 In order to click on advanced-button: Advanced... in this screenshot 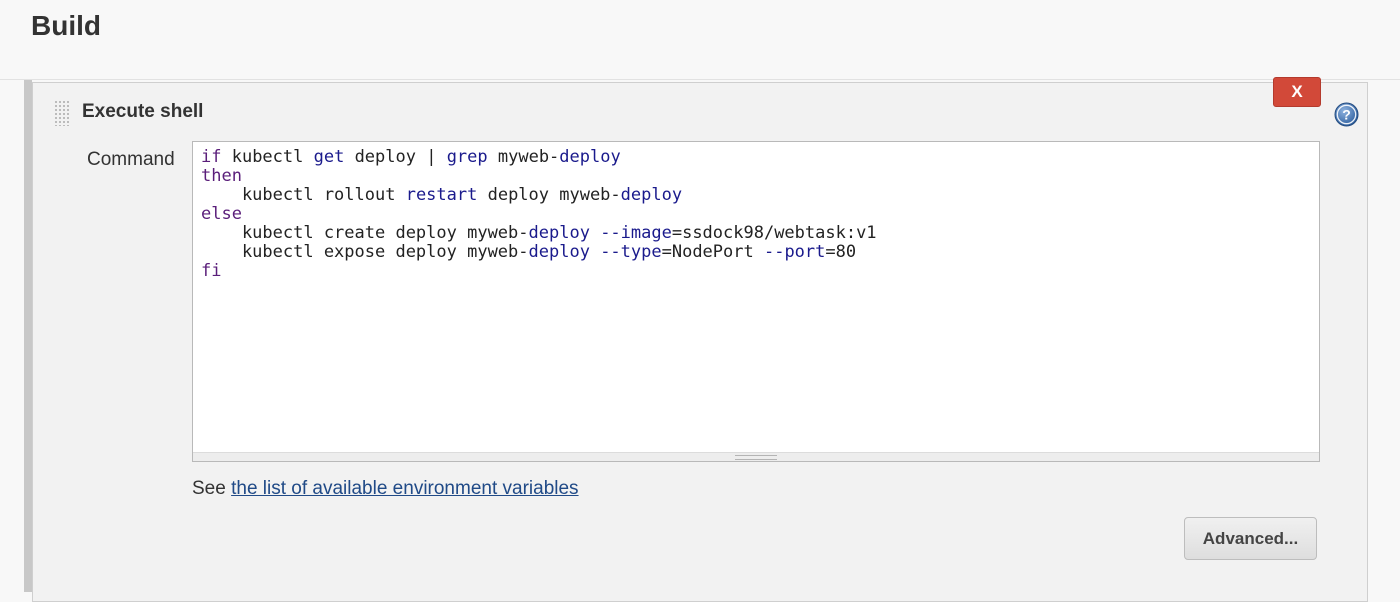, I will do `click(1250, 538)`.